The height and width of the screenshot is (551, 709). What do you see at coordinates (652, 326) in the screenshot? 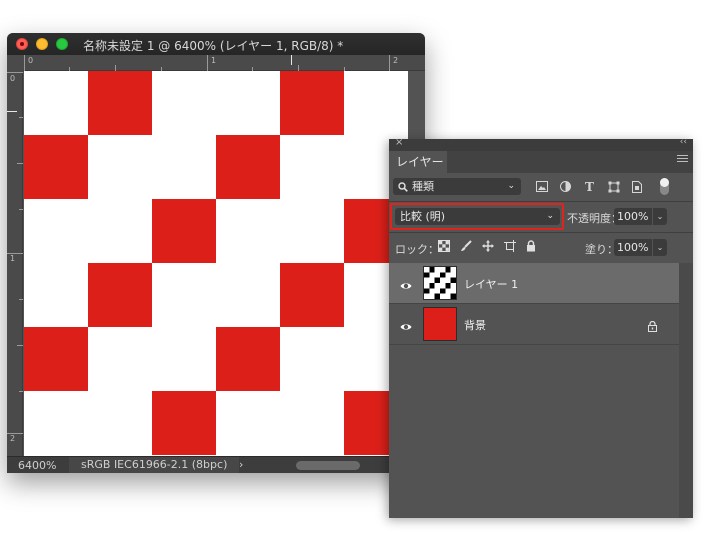
I see `lock-icon` at bounding box center [652, 326].